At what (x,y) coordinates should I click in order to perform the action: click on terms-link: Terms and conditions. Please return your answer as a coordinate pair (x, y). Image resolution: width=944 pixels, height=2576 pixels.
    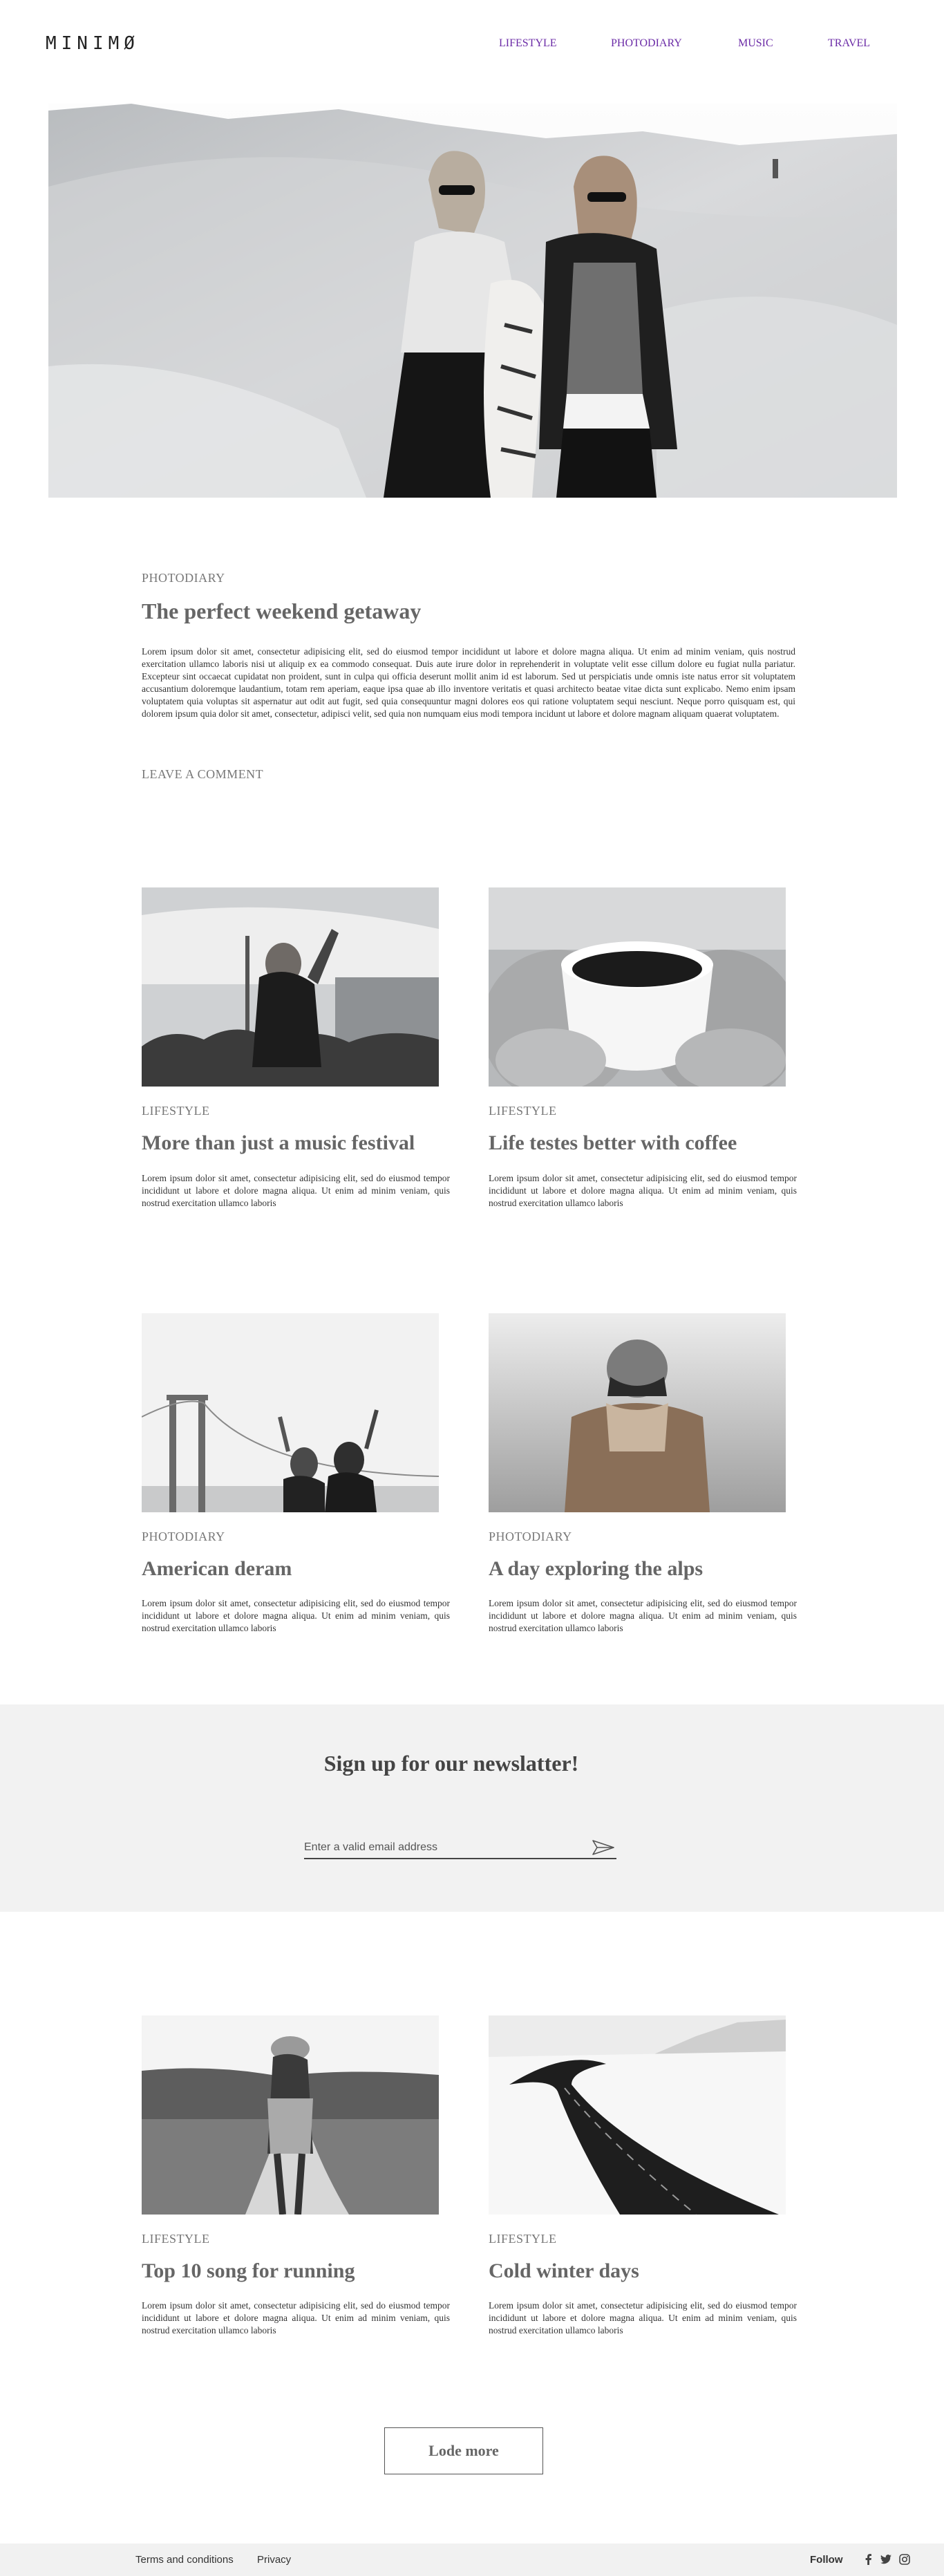
    Looking at the image, I should click on (184, 2560).